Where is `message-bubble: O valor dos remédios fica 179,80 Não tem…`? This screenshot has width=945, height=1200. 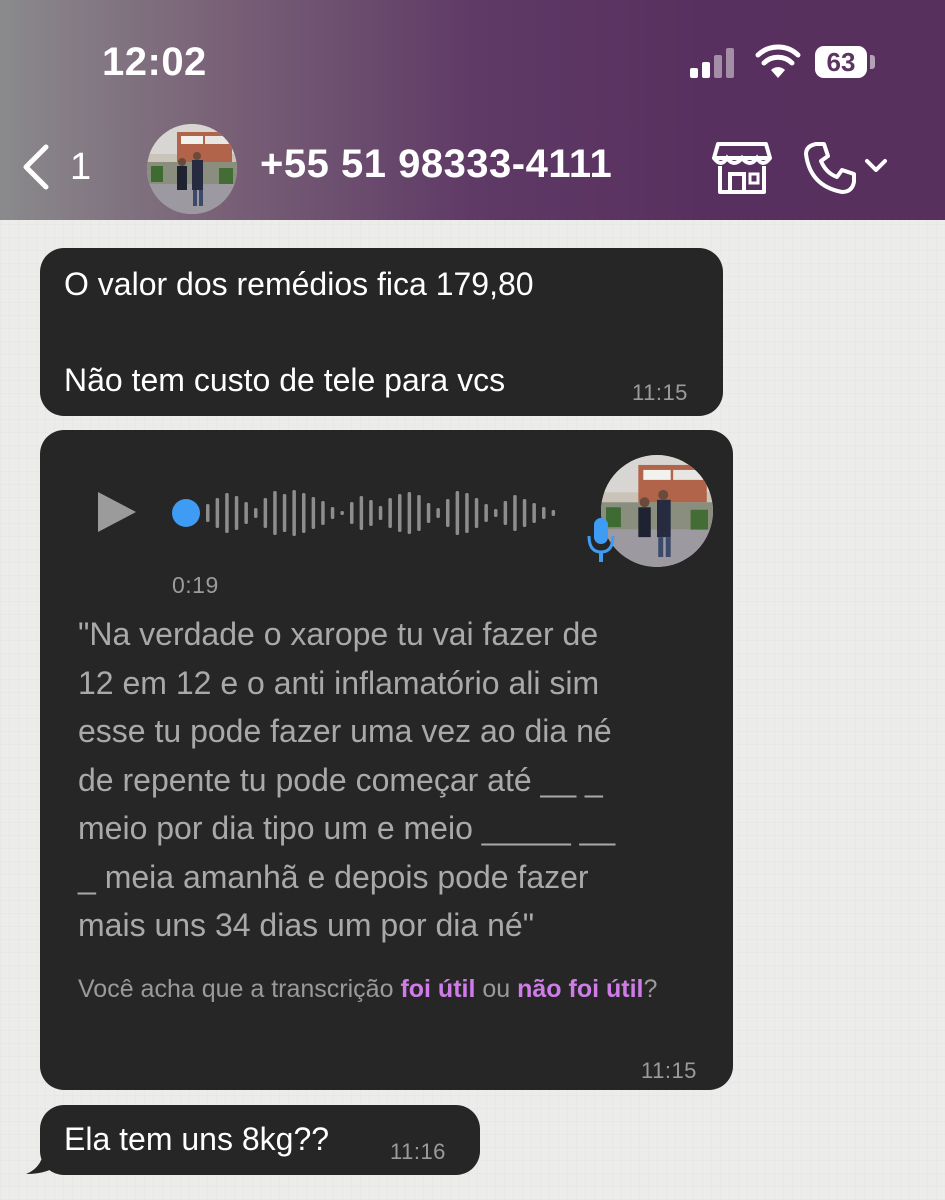
message-bubble: O valor dos remédios fica 179,80 Não tem… is located at coordinates (381, 332).